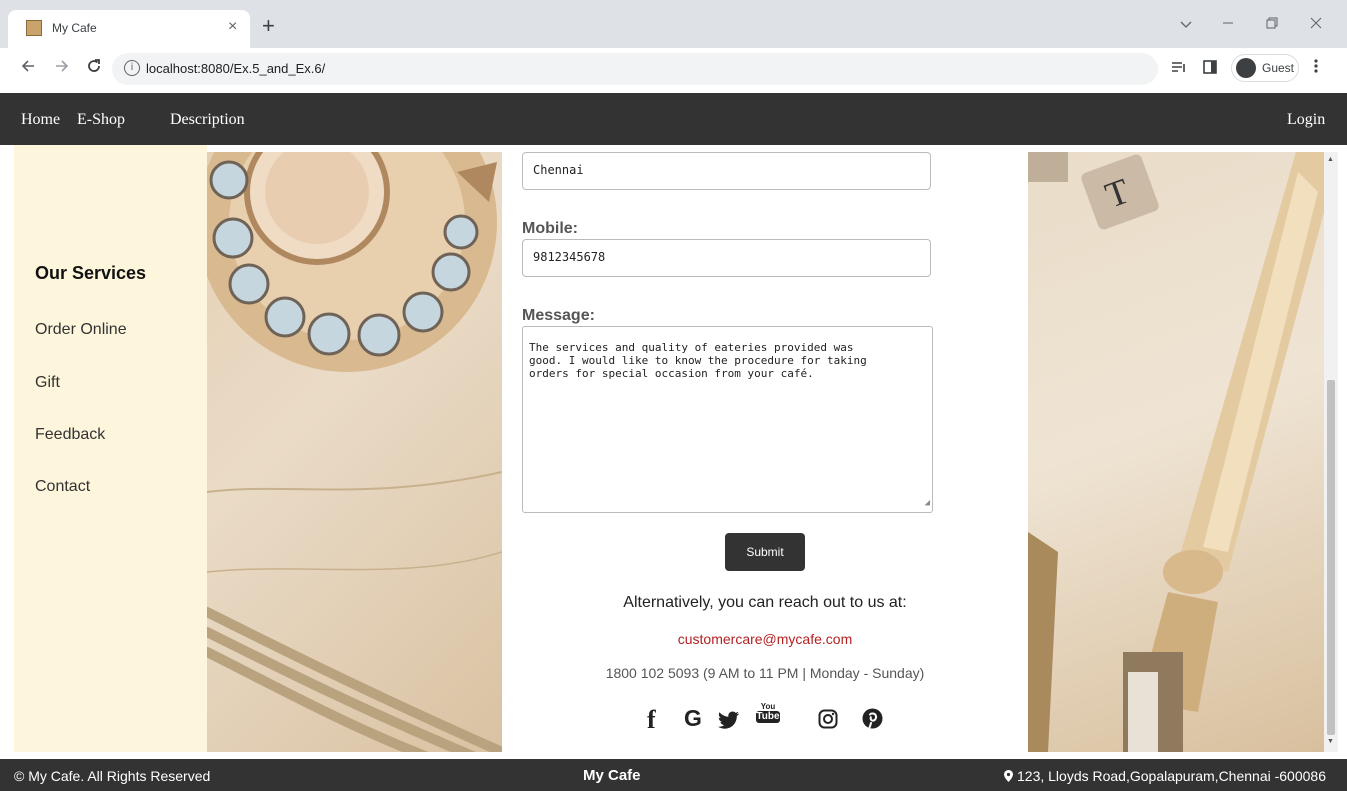  I want to click on browser-toolbar: i localhost:8080/Ex.5_and_Ex.6/ Guest, so click(673, 70).